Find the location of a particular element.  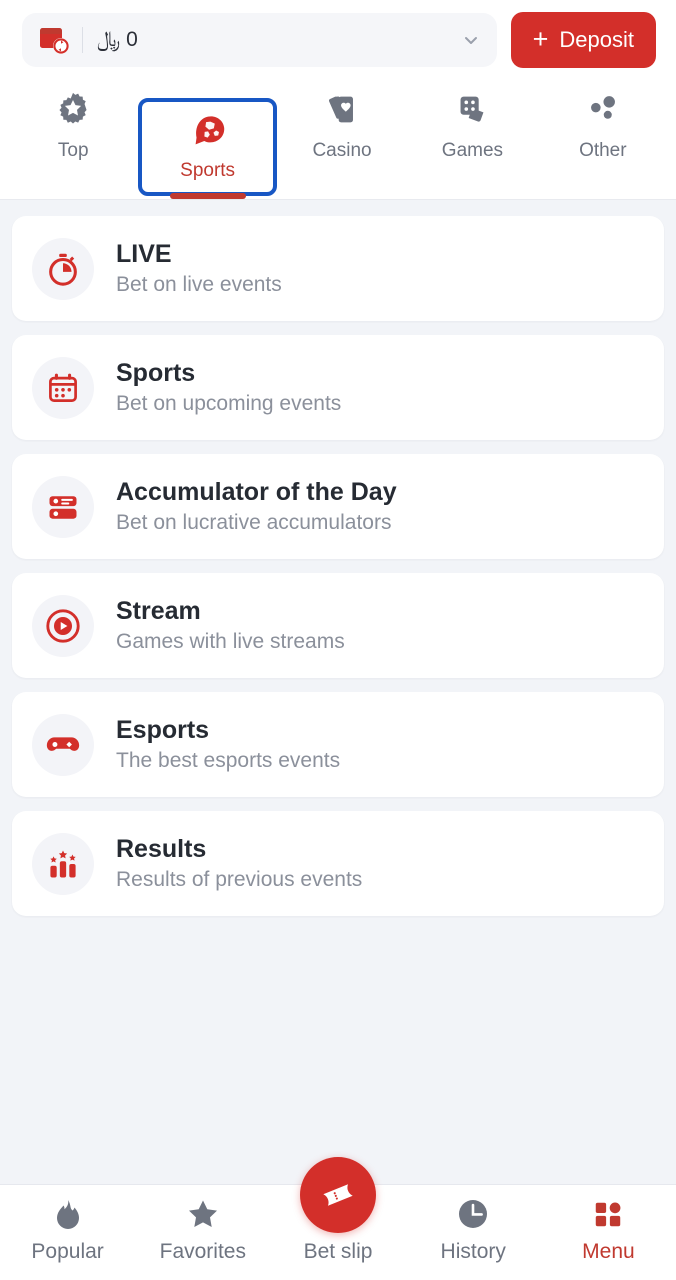

tab-casino: Casino is located at coordinates (342, 138).